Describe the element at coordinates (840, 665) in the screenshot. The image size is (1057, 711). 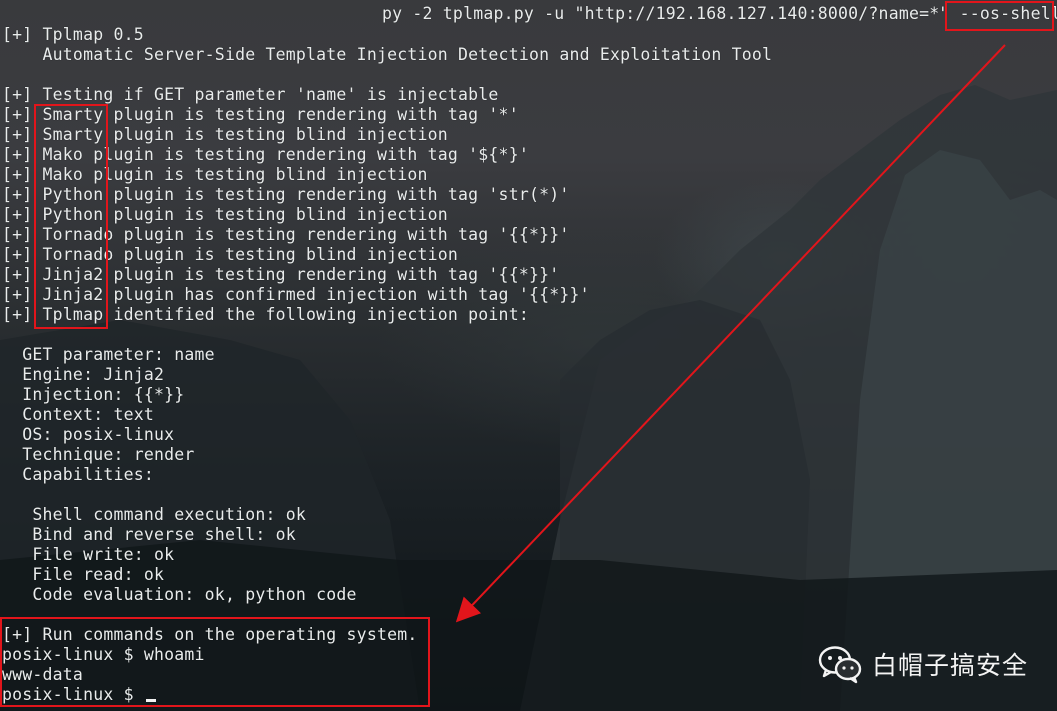
I see `wechat-icon` at that location.